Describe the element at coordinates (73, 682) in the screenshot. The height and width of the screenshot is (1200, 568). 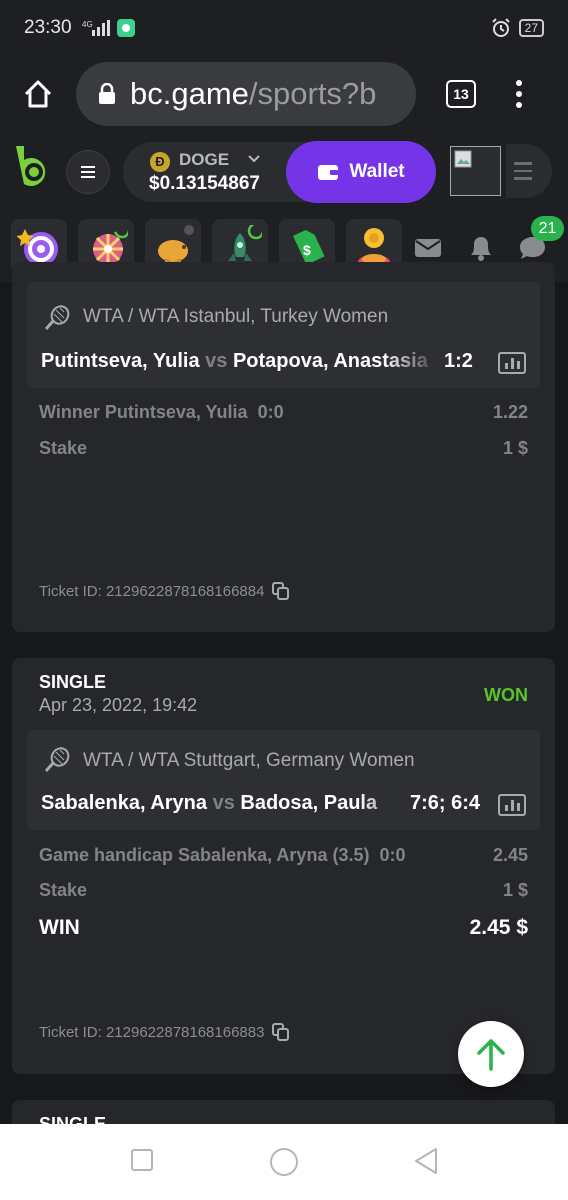
I see `bet-type: SINGLE` at that location.